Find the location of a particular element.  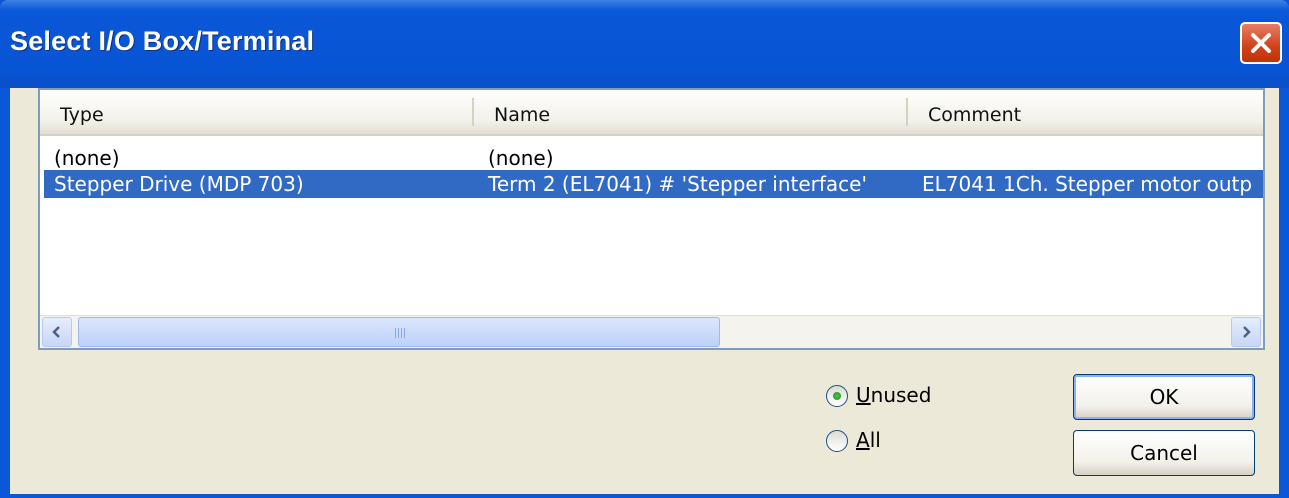

radio-all-label: All is located at coordinates (868, 440).